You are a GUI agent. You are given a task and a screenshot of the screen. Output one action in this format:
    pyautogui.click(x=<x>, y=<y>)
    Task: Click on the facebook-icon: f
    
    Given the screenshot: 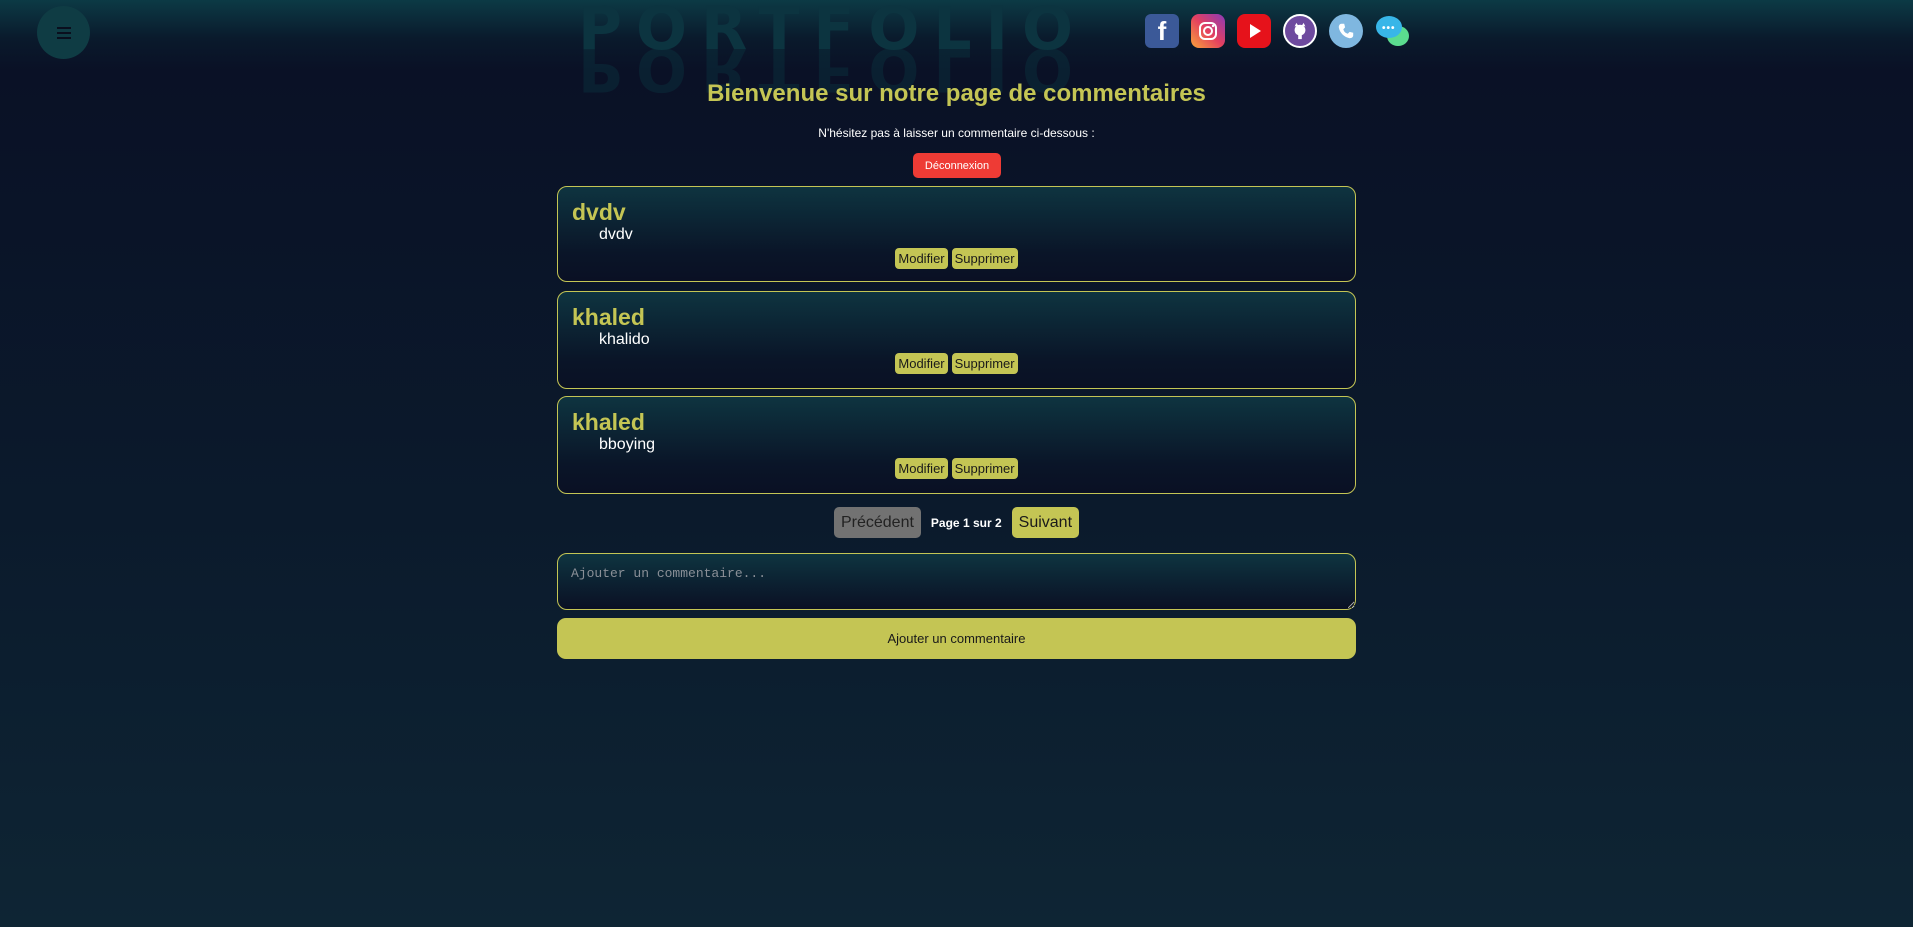 What is the action you would take?
    pyautogui.click(x=1162, y=31)
    